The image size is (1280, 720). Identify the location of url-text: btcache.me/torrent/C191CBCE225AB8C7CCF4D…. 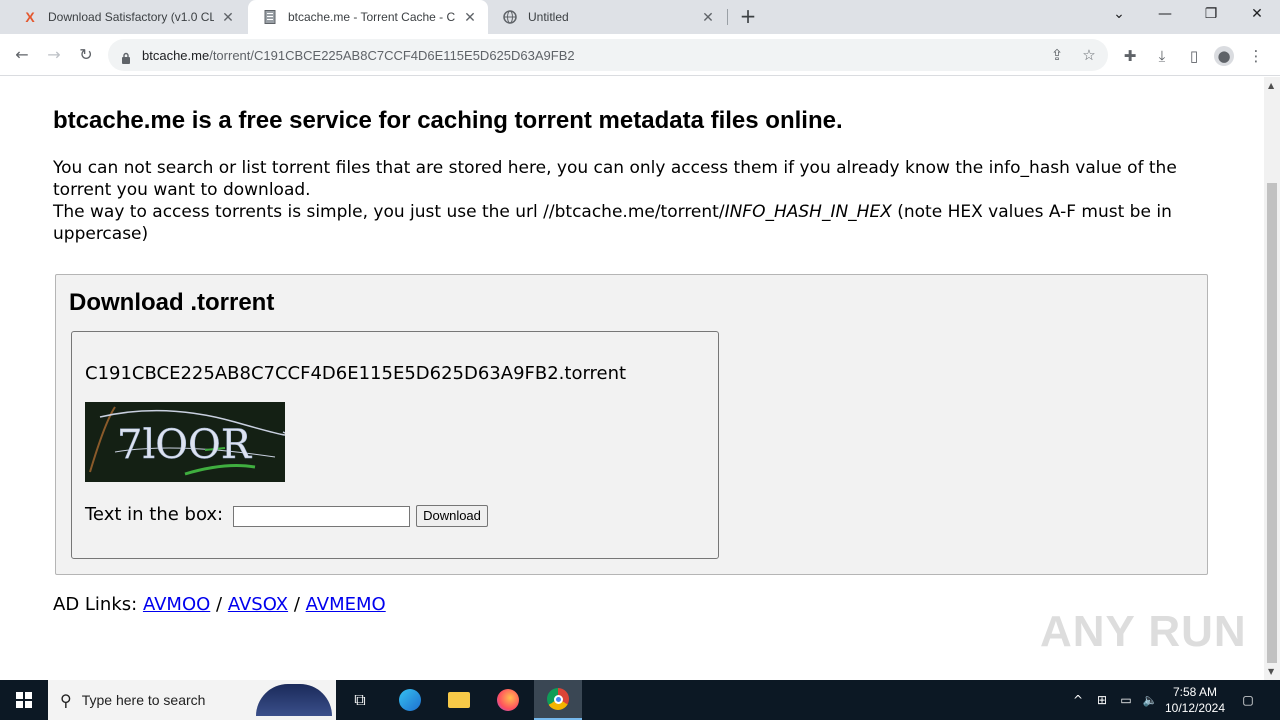
(358, 55).